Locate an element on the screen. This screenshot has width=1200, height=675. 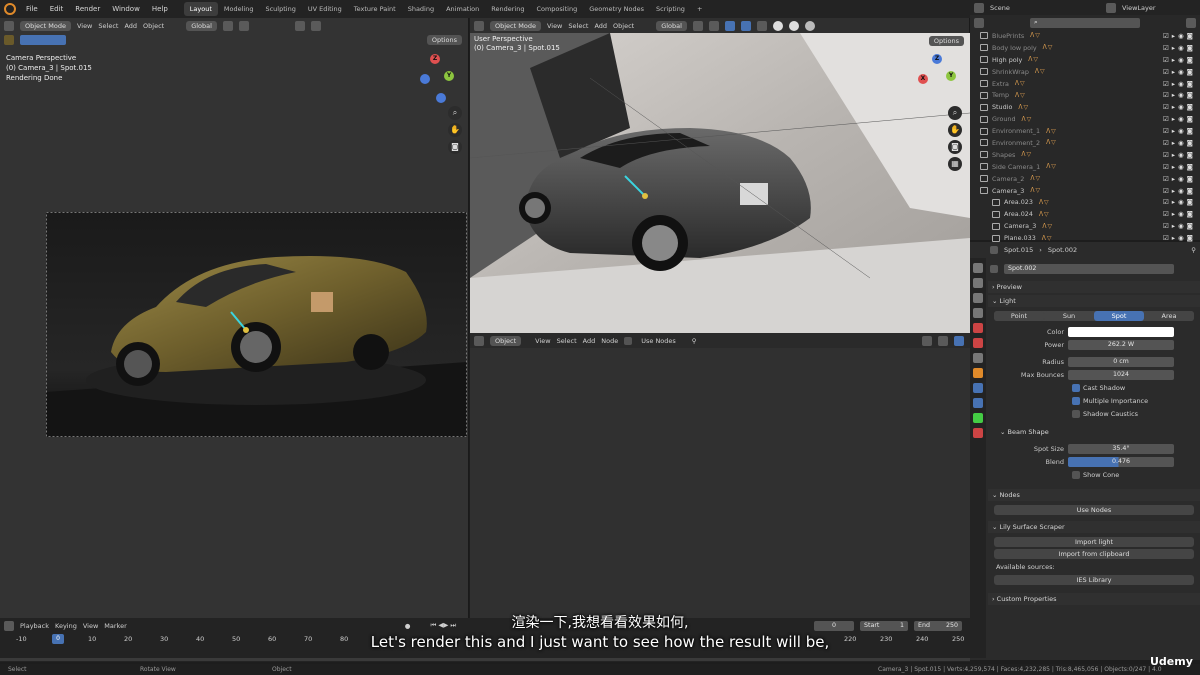
outliner-row: Ground ᐱ▽ ☑▸◉◙ is located at coordinates (1085, 119).